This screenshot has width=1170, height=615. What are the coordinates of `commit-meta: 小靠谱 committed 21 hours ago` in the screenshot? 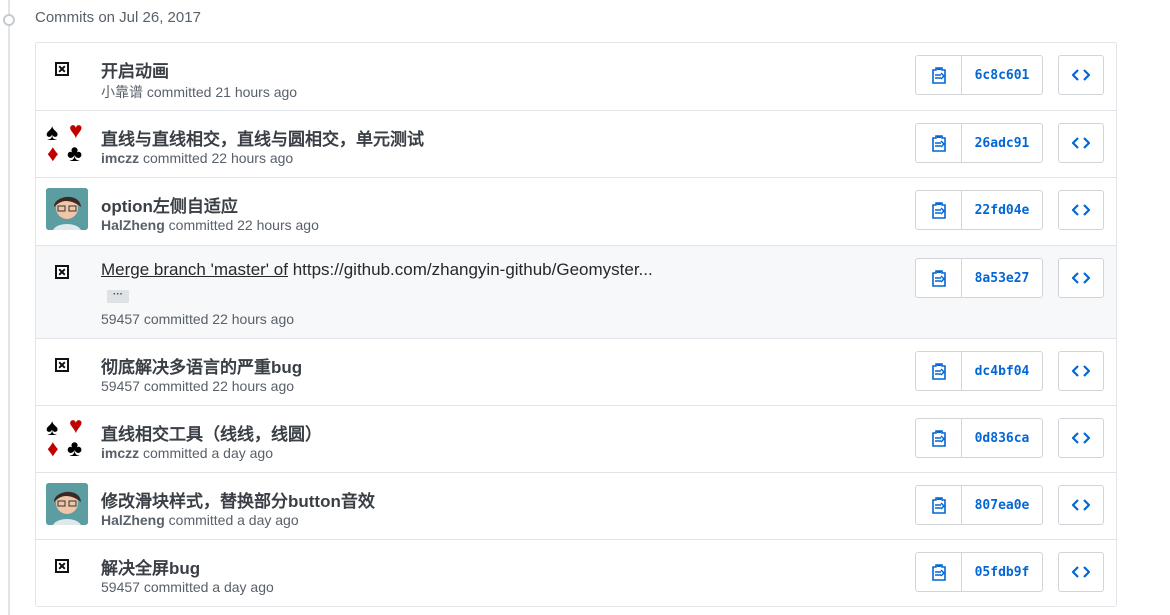 It's located at (199, 92).